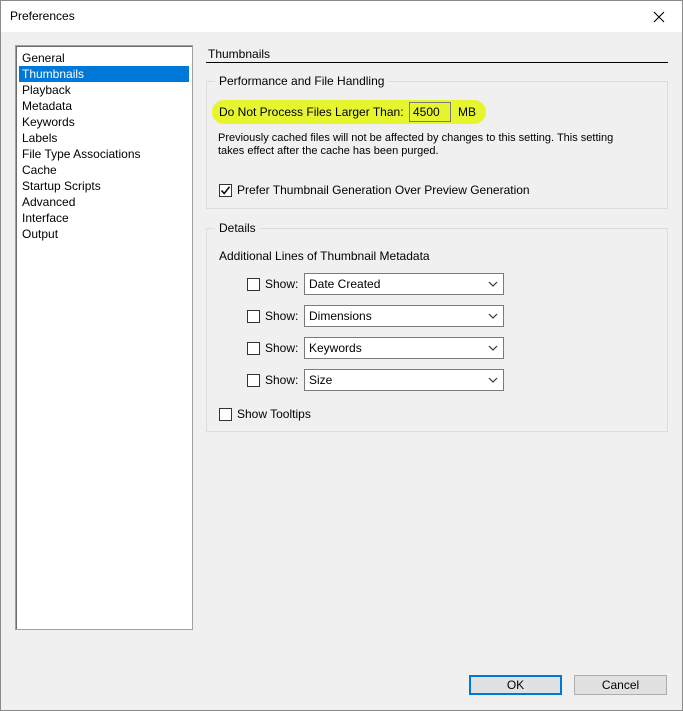  I want to click on metadata-line-2-select: Dimensions, so click(404, 316).